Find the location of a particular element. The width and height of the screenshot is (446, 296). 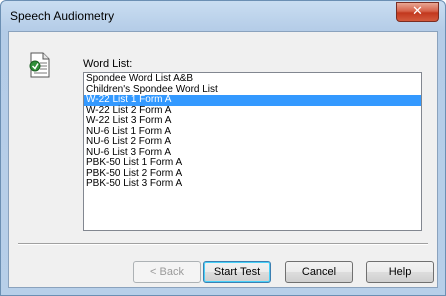

close-button: ✕ is located at coordinates (417, 12).